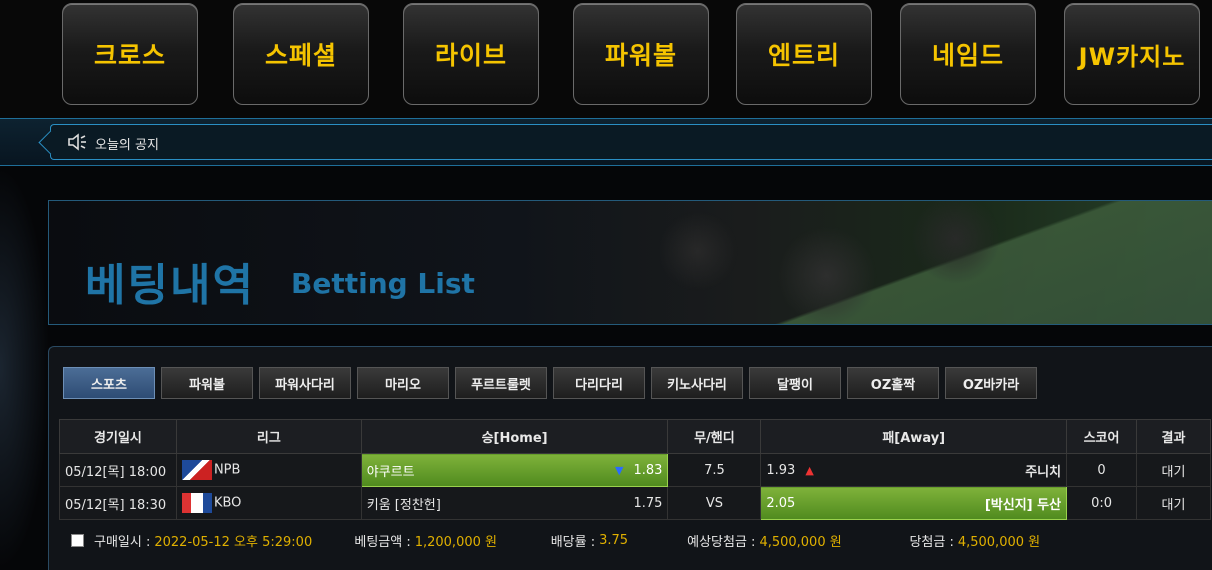  Describe the element at coordinates (207, 383) in the screenshot. I see `tab-powerball: 파워볼` at that location.